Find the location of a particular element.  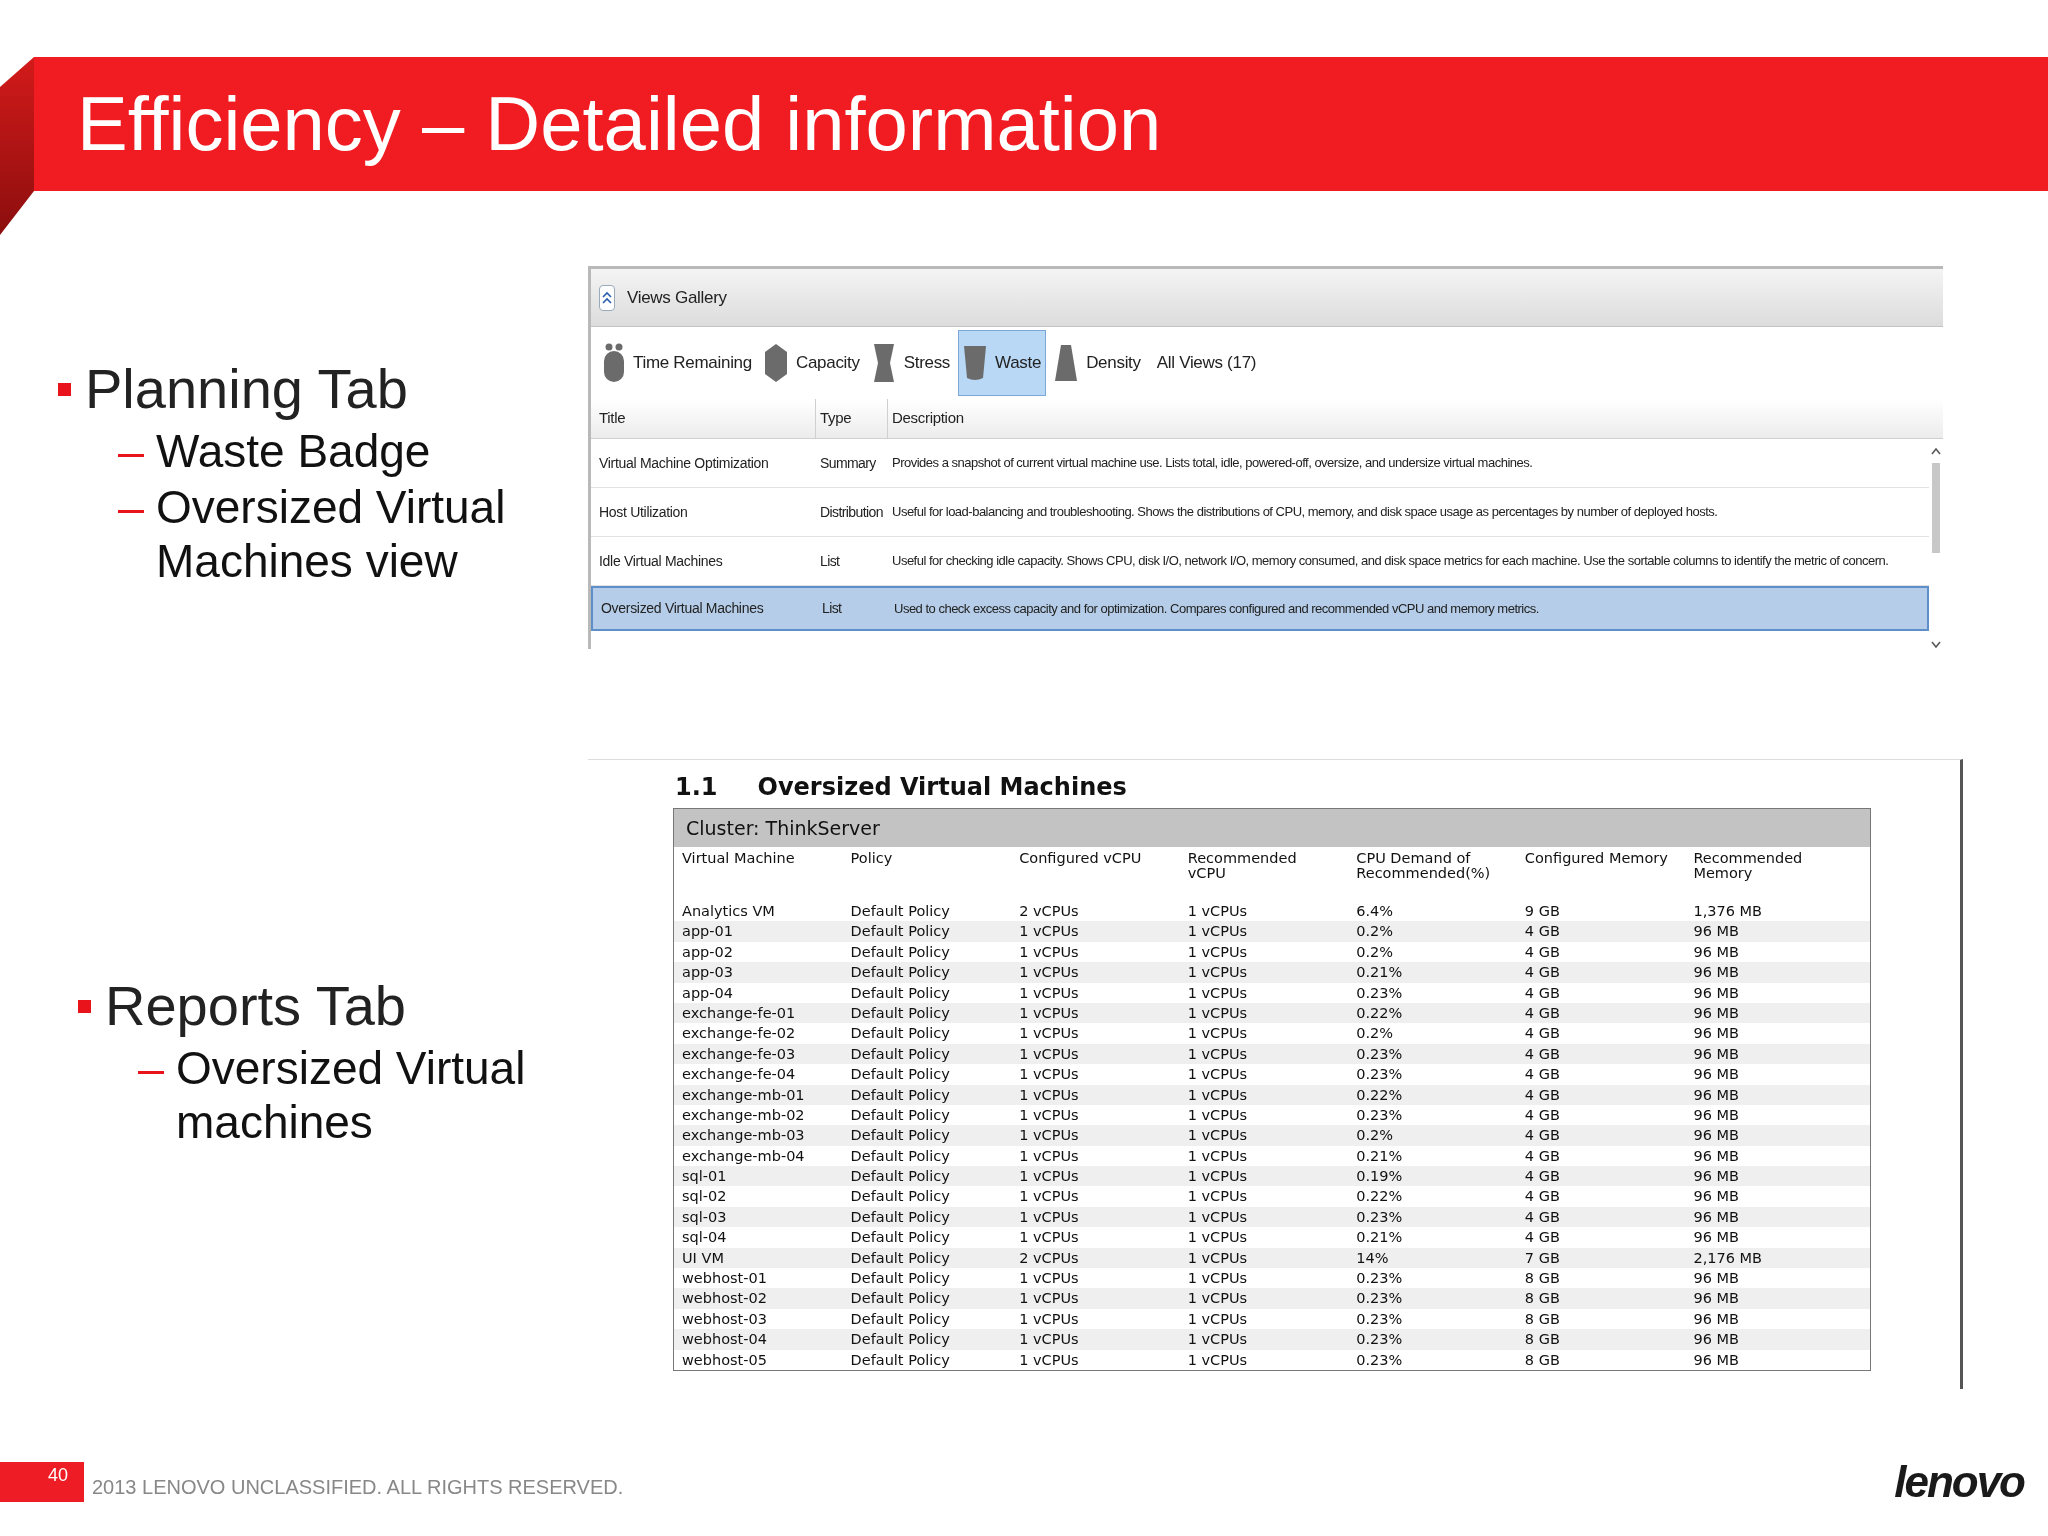

scroll-up-icon is located at coordinates (1936, 451).